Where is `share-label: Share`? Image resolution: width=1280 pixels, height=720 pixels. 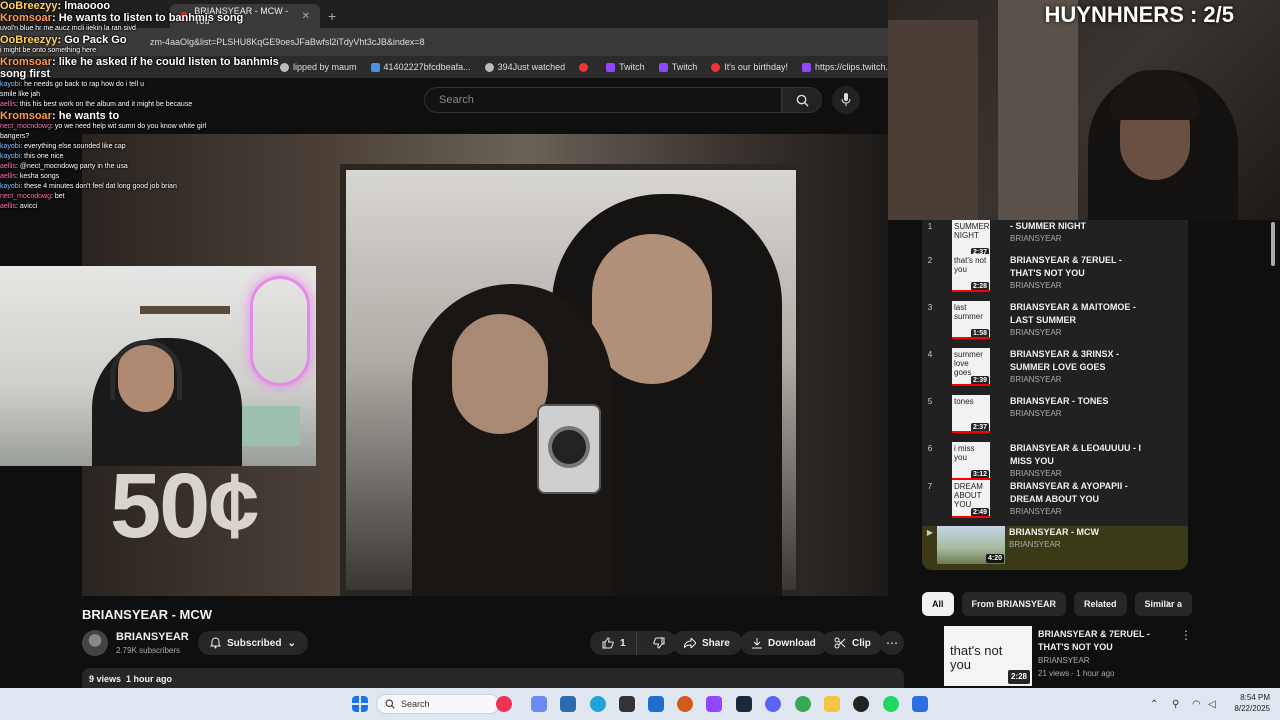
share-label: Share is located at coordinates (716, 643).